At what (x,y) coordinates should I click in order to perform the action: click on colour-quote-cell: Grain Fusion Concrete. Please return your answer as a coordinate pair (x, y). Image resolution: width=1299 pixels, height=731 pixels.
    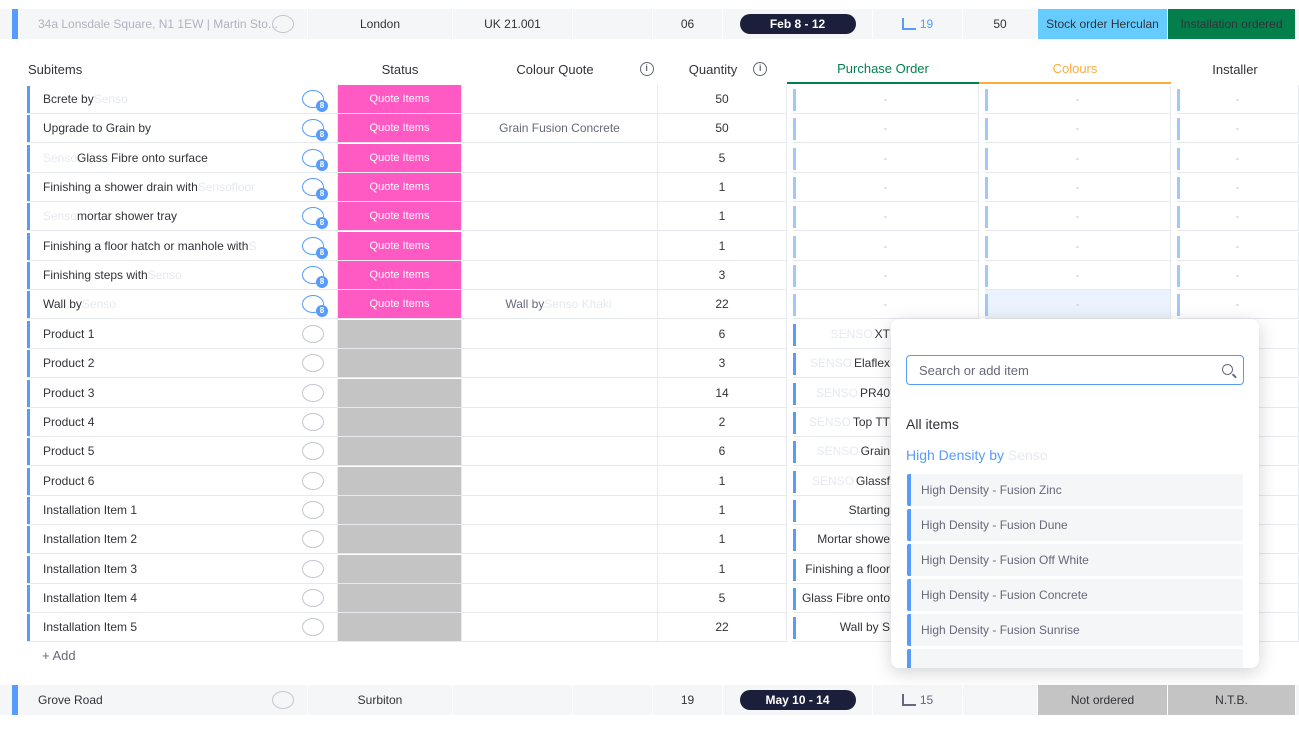
    Looking at the image, I should click on (560, 129).